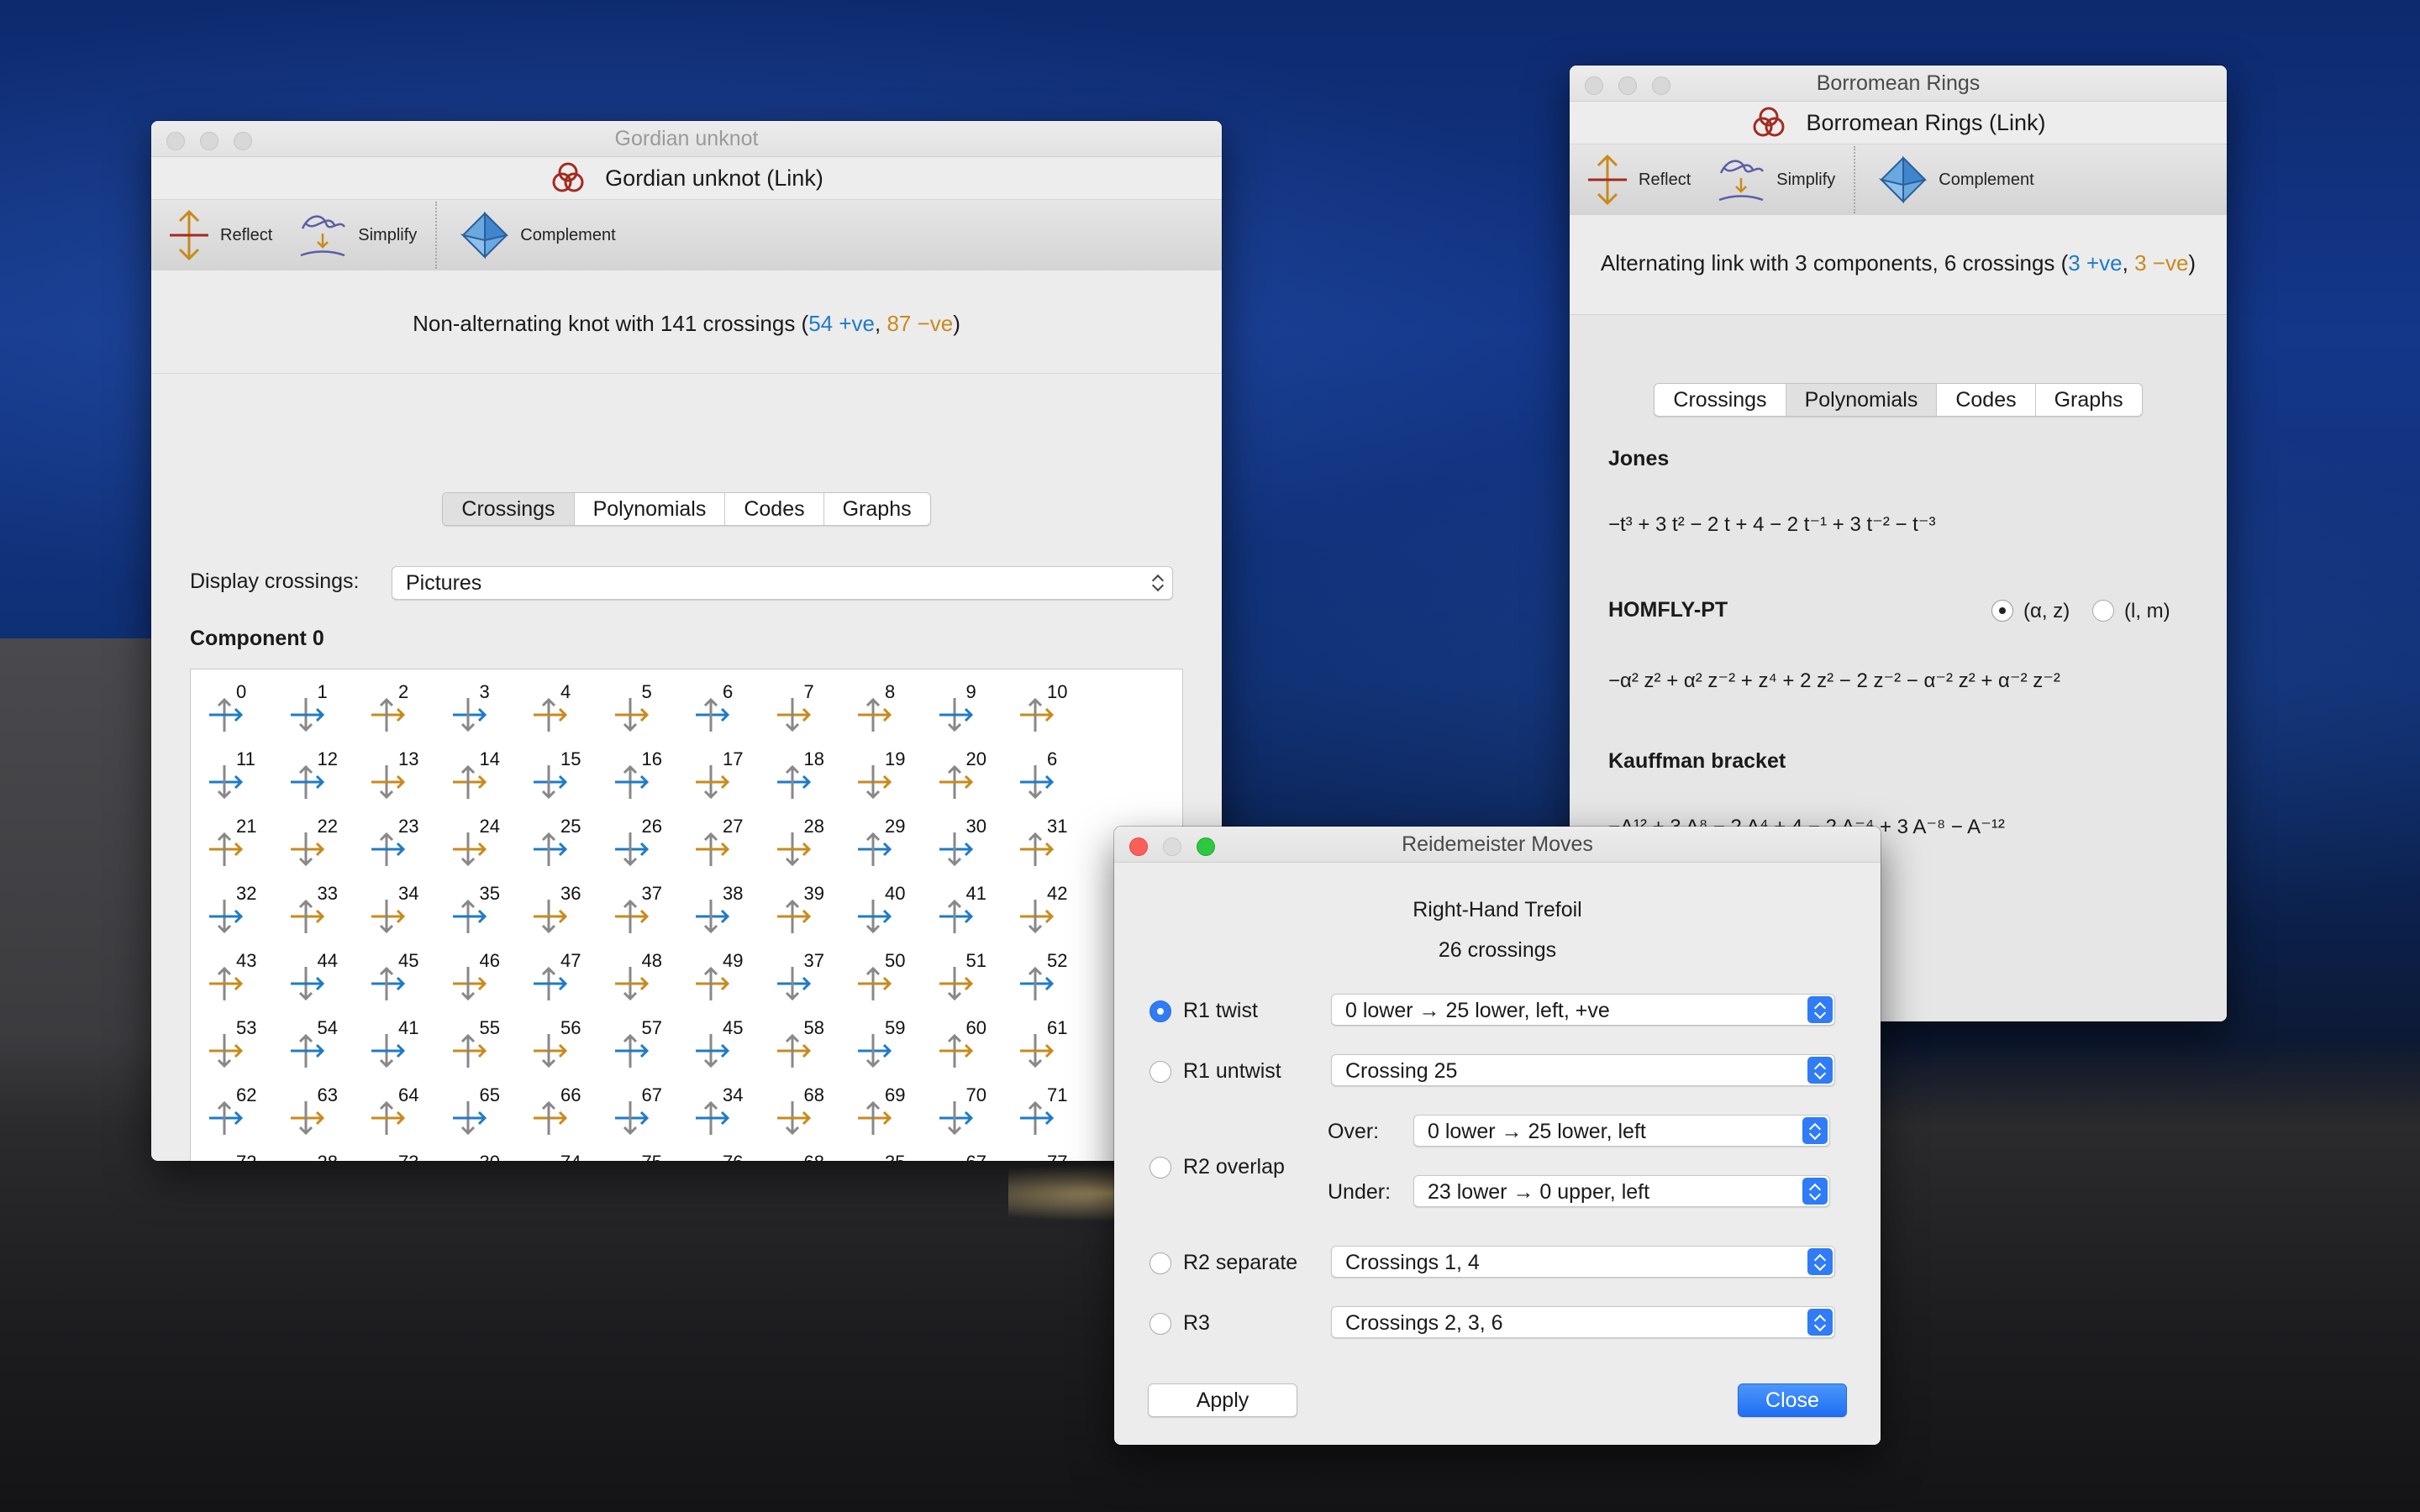 The height and width of the screenshot is (1512, 2420). Describe the element at coordinates (645, 782) in the screenshot. I see `crossing-cell: 16` at that location.